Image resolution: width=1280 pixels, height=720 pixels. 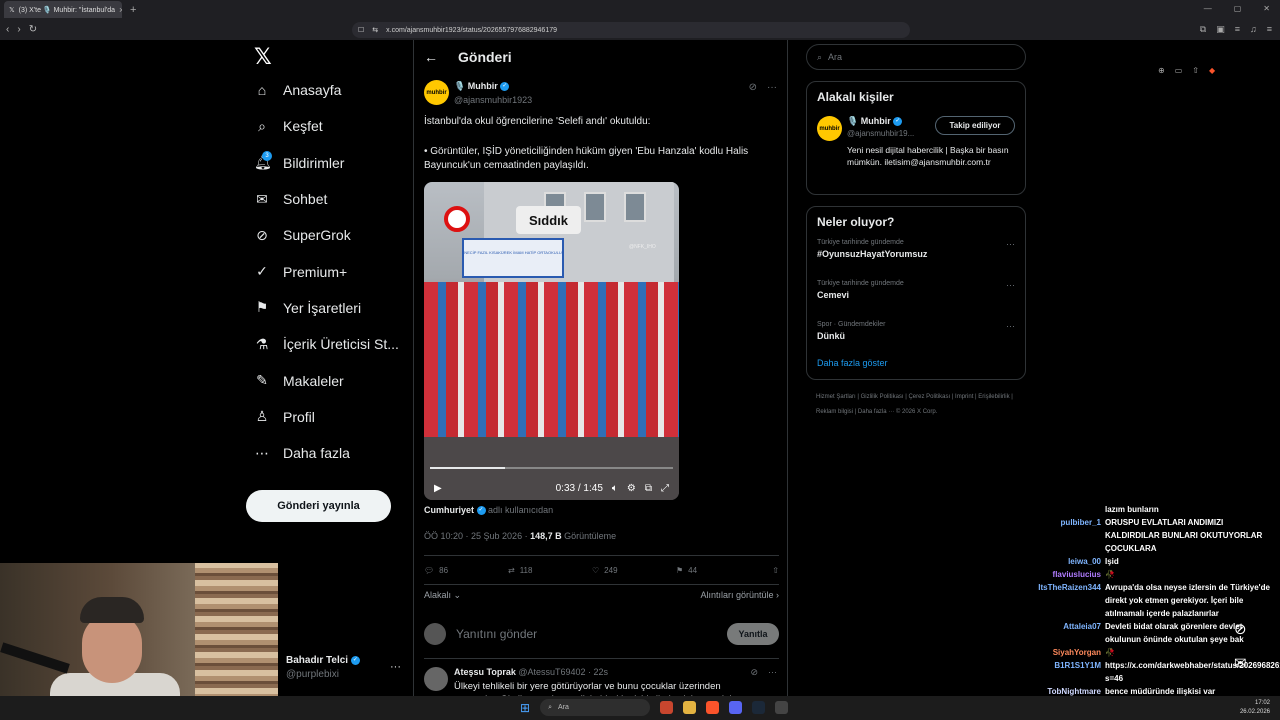 What do you see at coordinates (1060, 535) in the screenshot?
I see `chat-username: pulbiber_1` at bounding box center [1060, 535].